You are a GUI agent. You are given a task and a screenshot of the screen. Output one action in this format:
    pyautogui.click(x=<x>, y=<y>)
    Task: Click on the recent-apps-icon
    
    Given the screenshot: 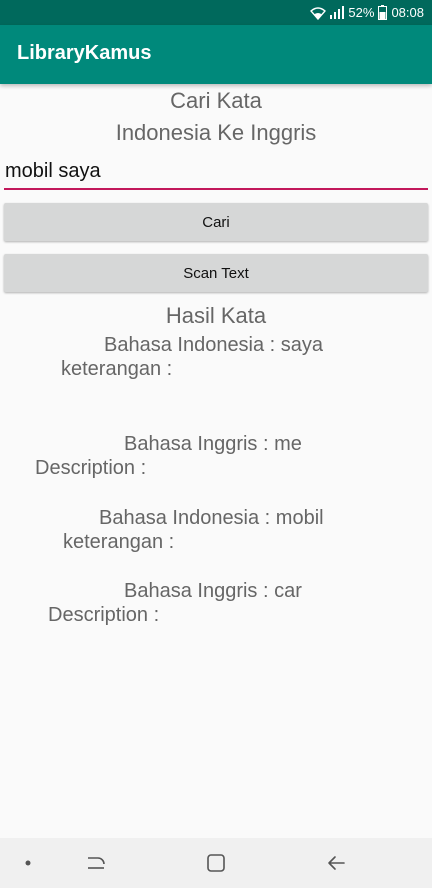 What is the action you would take?
    pyautogui.click(x=96, y=863)
    